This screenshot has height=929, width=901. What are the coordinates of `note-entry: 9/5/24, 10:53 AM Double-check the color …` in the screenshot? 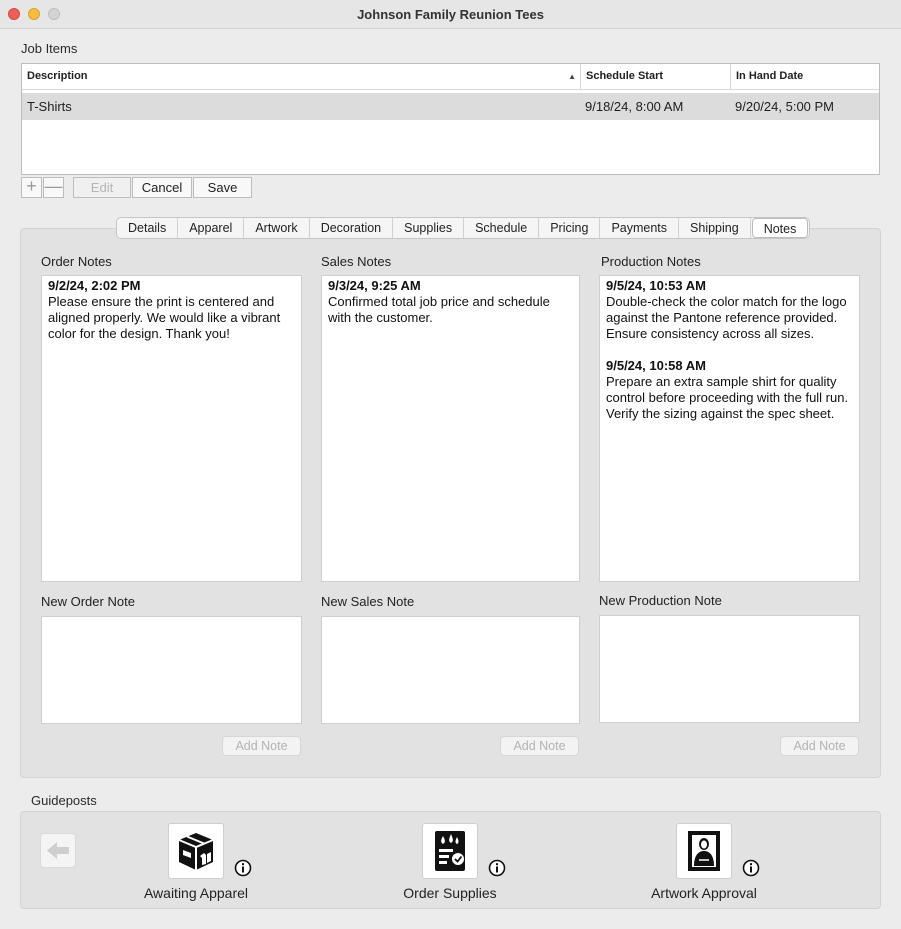 It's located at (729, 310).